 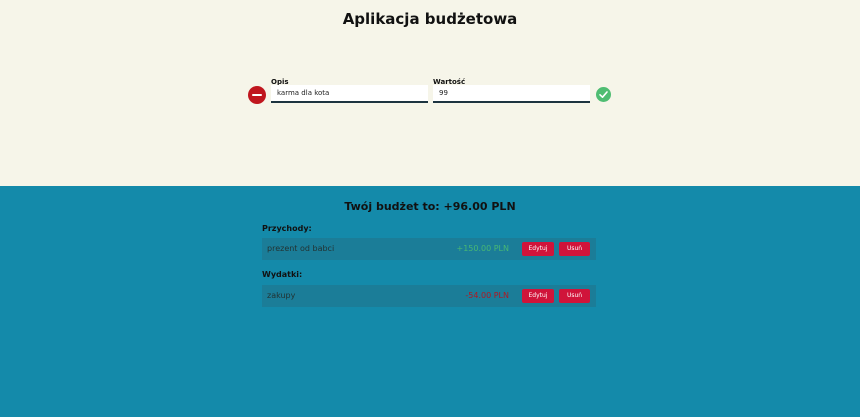 What do you see at coordinates (487, 295) in the screenshot?
I see `expense-amount: -54.00 PLN` at bounding box center [487, 295].